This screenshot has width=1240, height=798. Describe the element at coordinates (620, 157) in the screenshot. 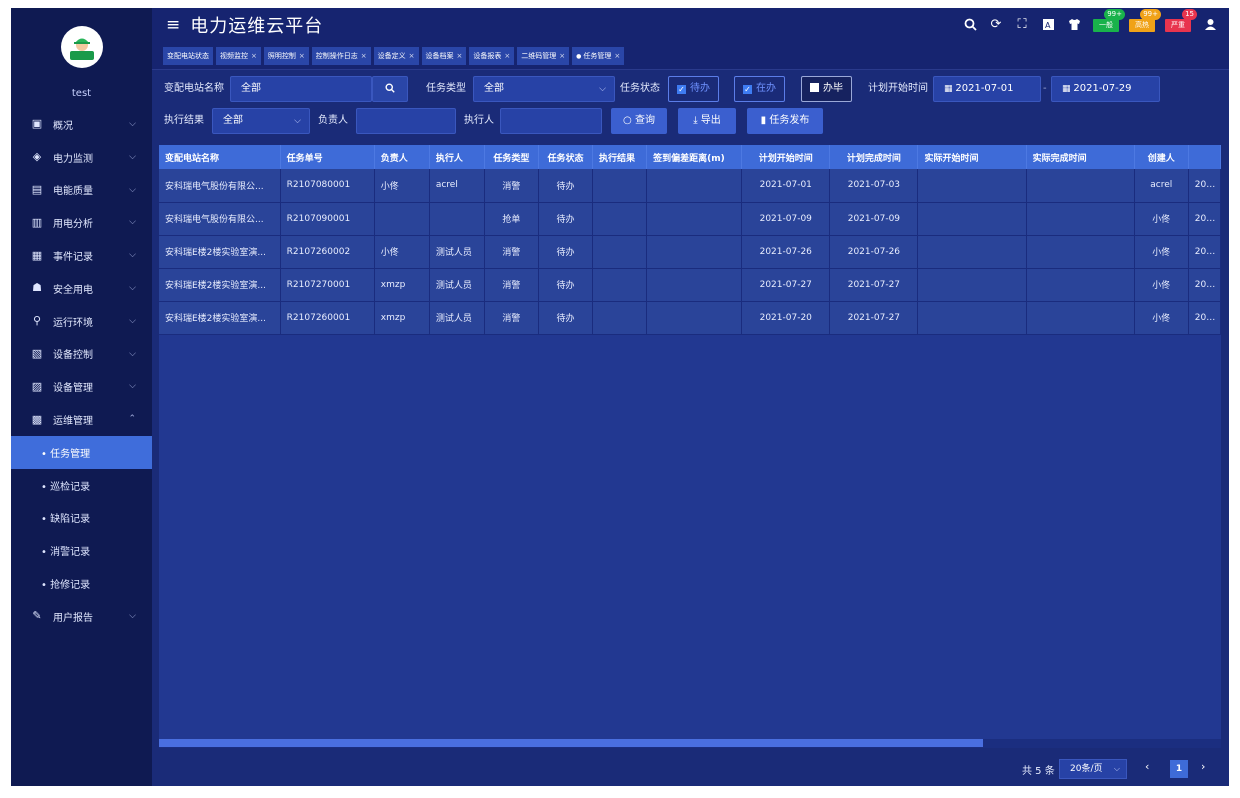

I see `column-header: 执行结果` at that location.